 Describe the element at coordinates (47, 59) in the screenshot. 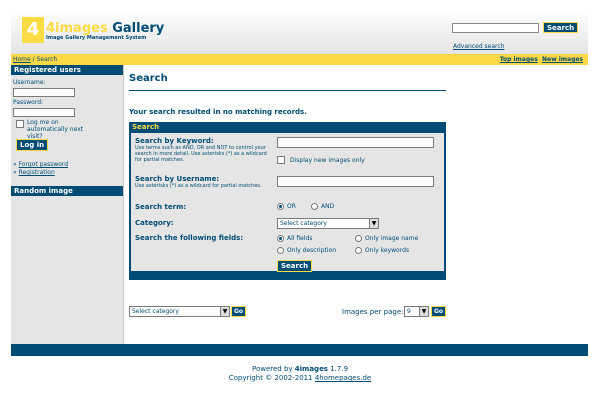

I see `breadcrumb-current: Search` at that location.